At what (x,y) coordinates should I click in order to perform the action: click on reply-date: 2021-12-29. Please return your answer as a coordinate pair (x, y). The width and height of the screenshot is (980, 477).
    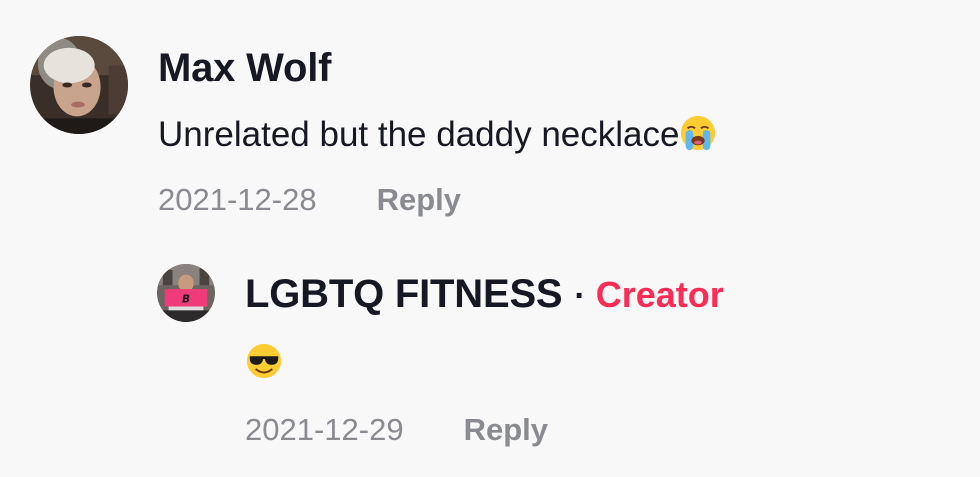
    Looking at the image, I should click on (324, 429).